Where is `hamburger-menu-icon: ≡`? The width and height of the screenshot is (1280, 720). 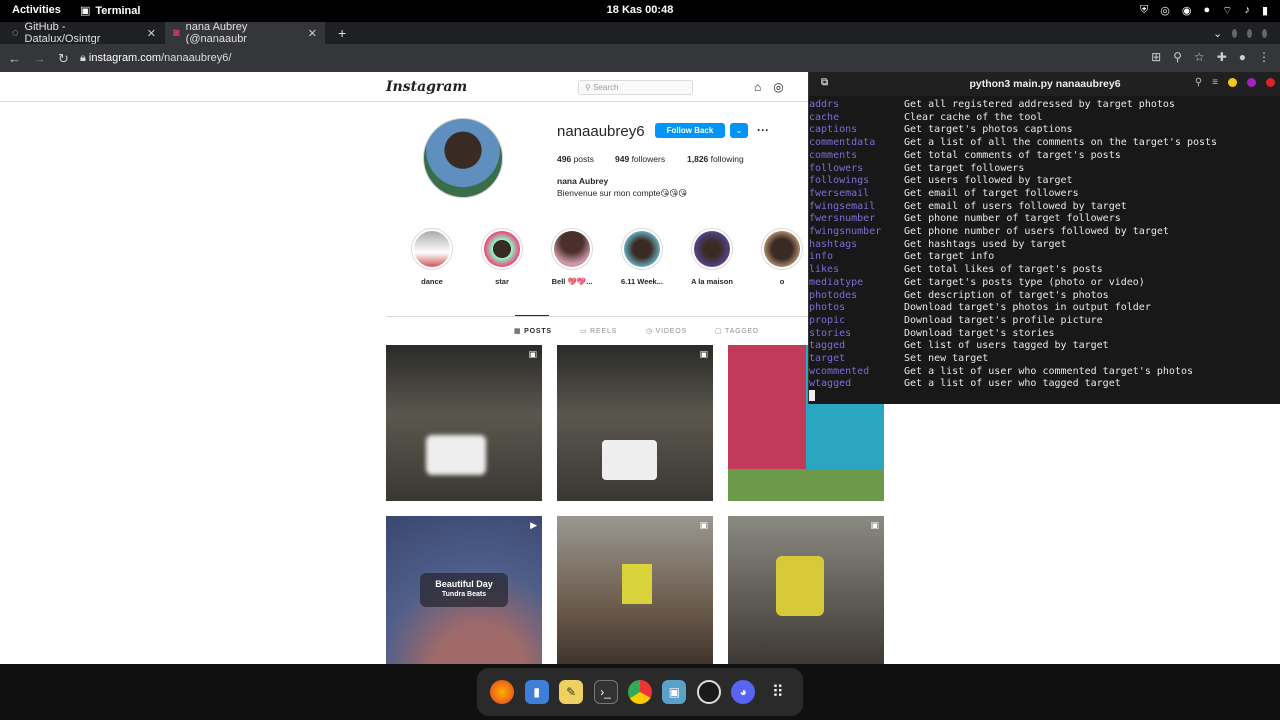
hamburger-menu-icon: ≡ is located at coordinates (1215, 82).